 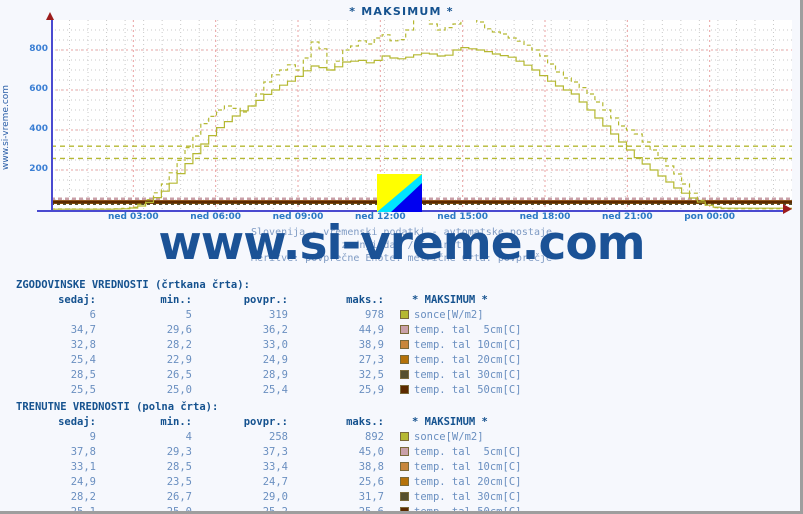 What do you see at coordinates (83, 345) in the screenshot?
I see `cell-sedaj: 32,8` at bounding box center [83, 345].